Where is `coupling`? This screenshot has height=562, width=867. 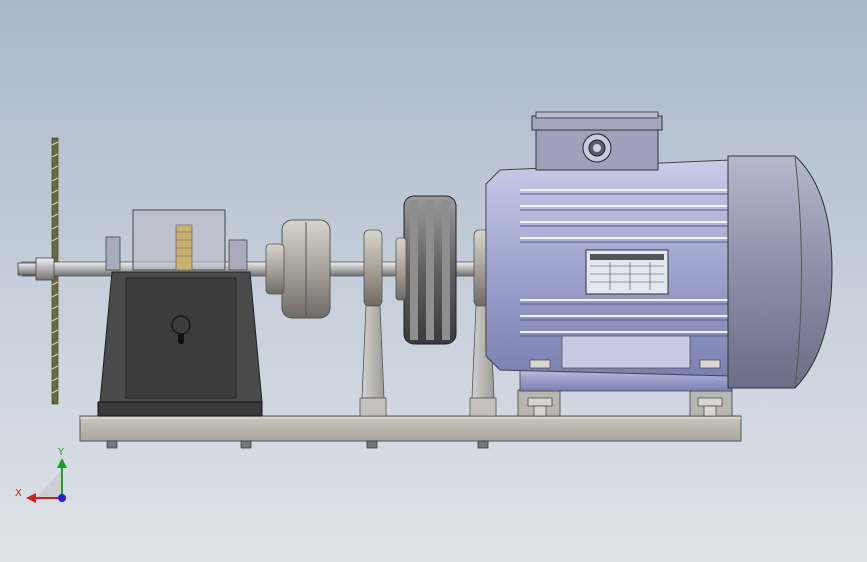 coupling is located at coordinates (298, 269).